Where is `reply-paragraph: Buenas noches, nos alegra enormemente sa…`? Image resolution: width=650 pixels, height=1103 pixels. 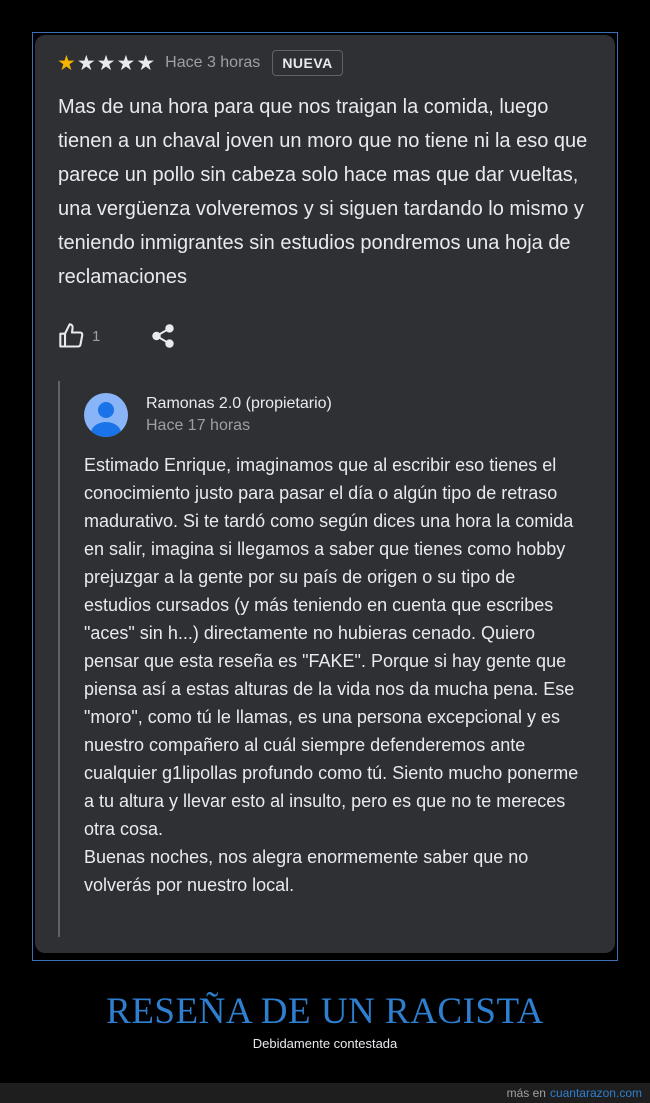 reply-paragraph: Buenas noches, nos alegra enormemente sa… is located at coordinates (306, 871).